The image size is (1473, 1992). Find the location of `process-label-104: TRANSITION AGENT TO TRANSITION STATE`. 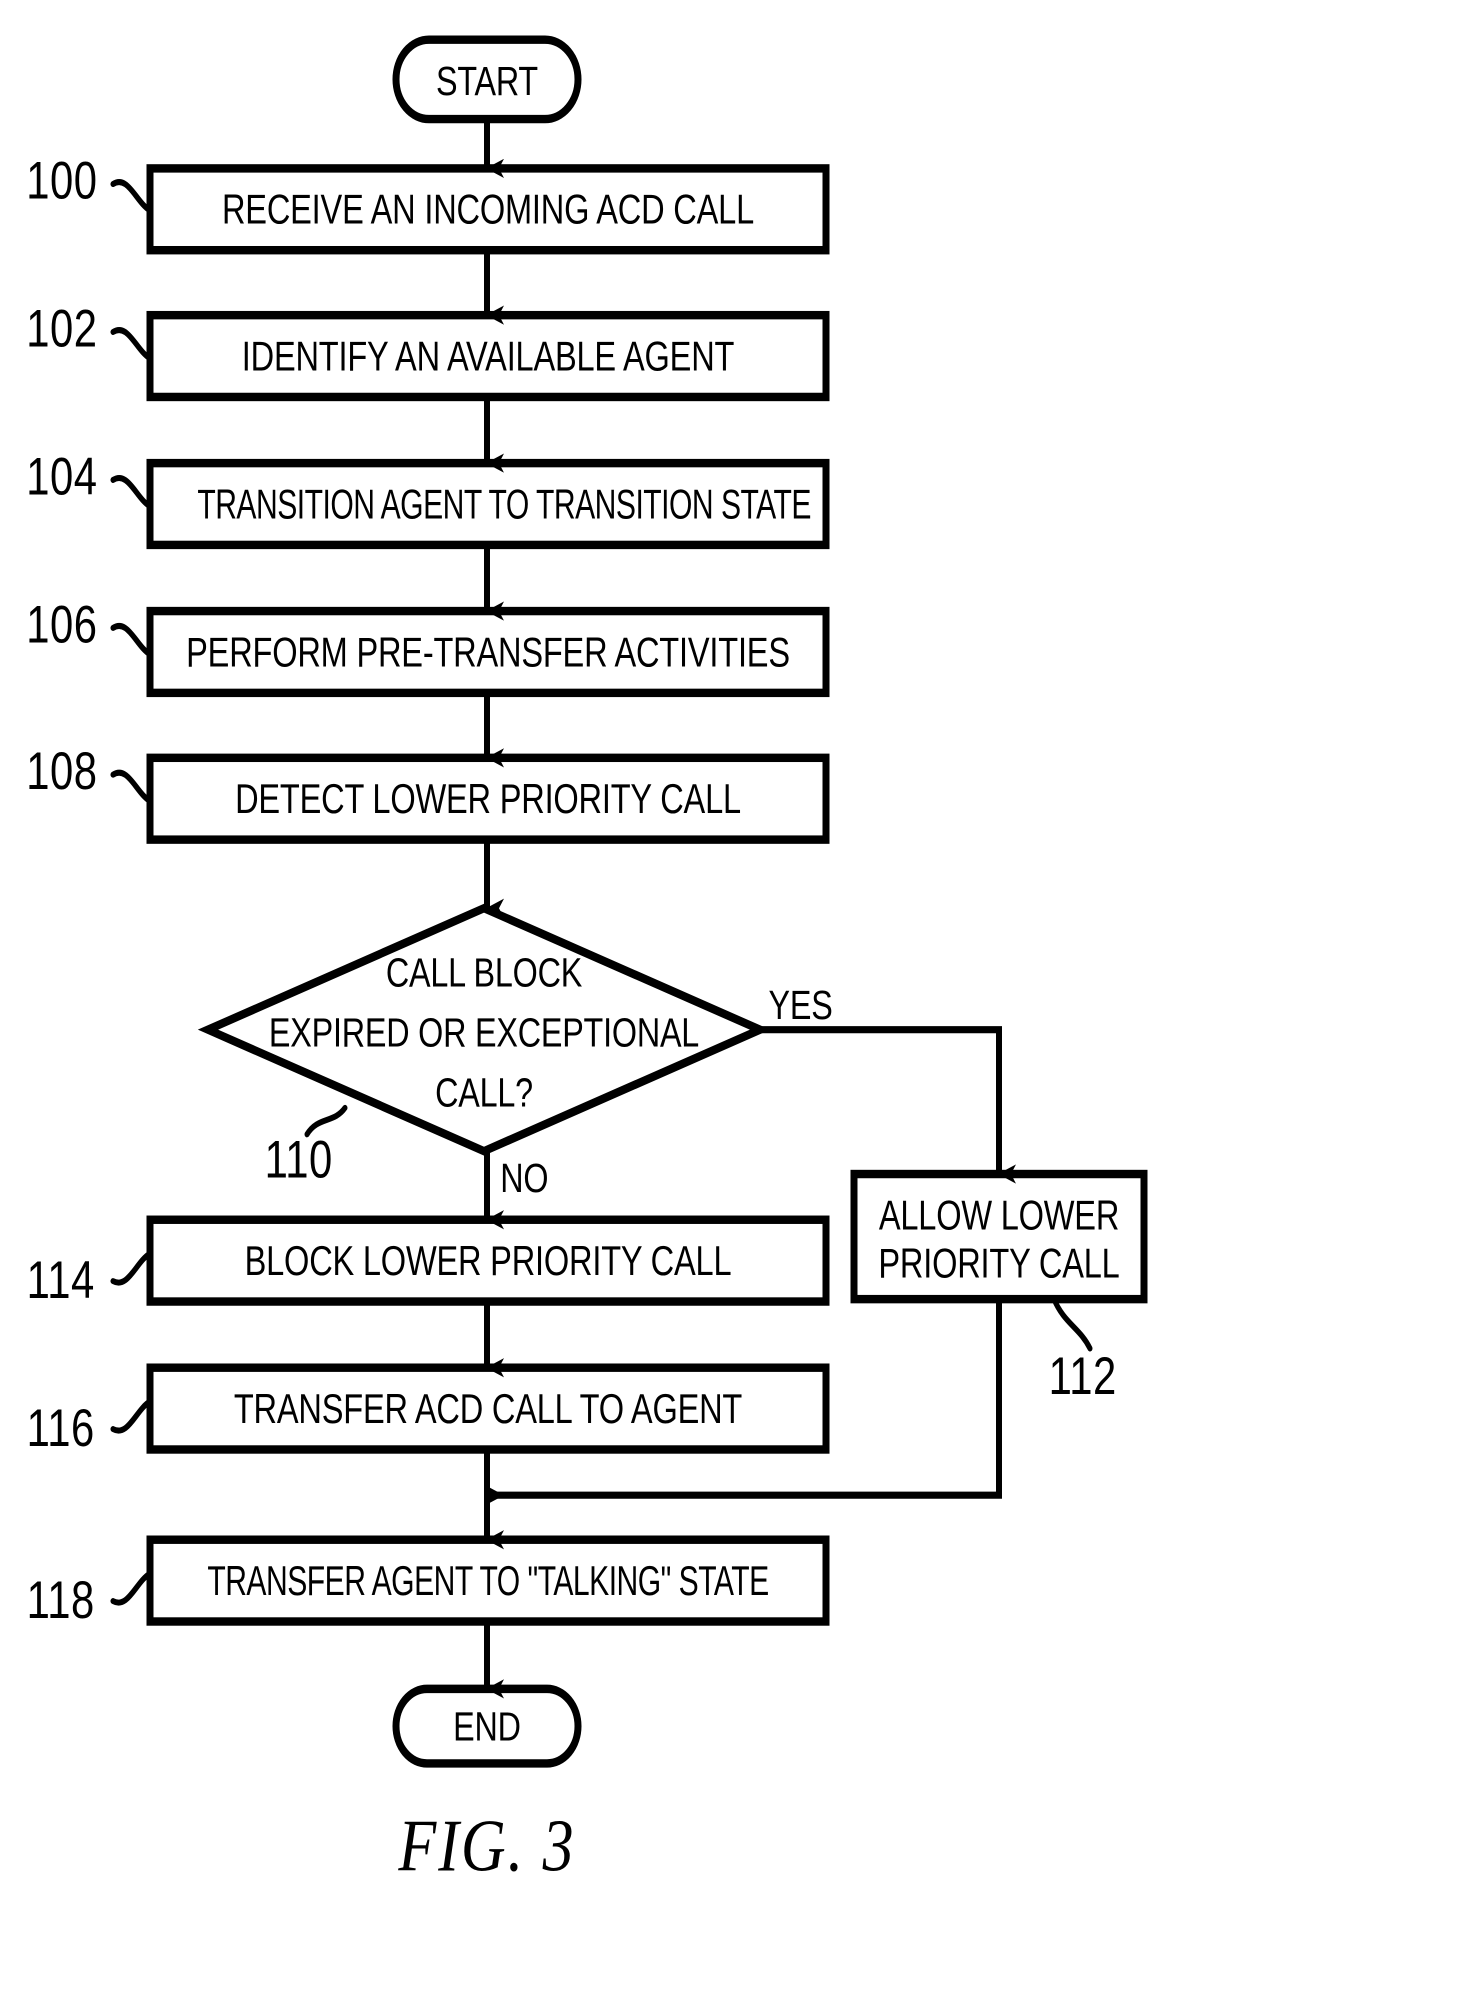

process-label-104: TRANSITION AGENT TO TRANSITION STATE is located at coordinates (504, 505).